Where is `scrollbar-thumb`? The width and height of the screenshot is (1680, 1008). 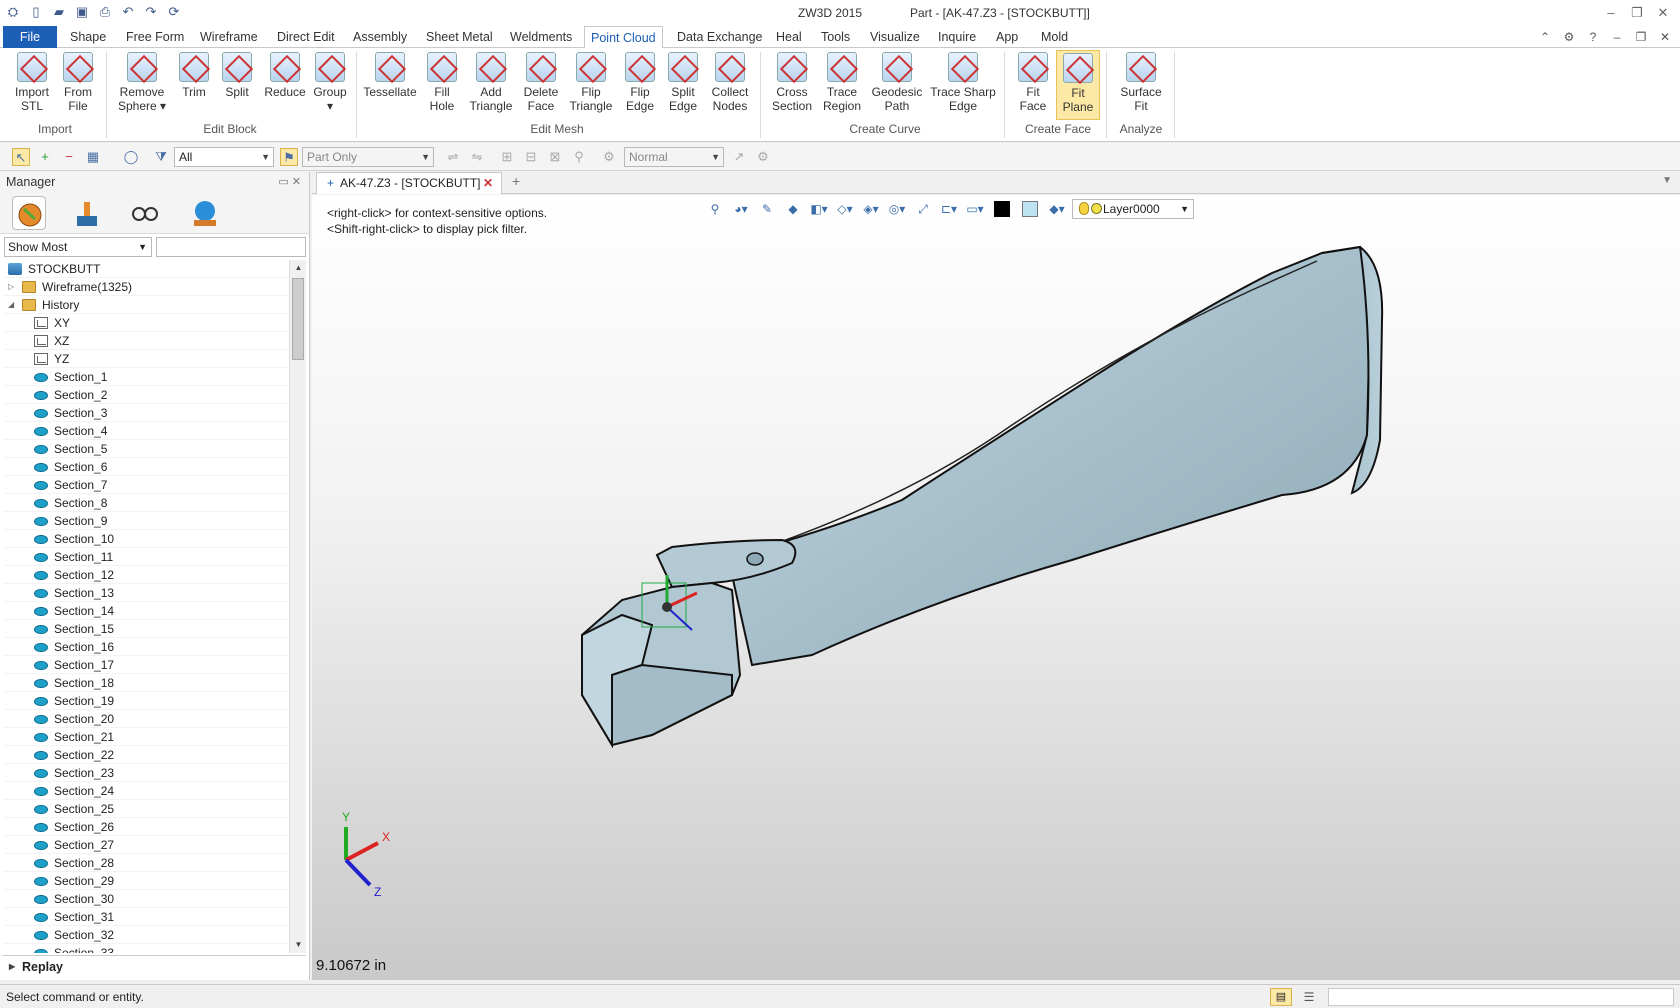 scrollbar-thumb is located at coordinates (298, 319).